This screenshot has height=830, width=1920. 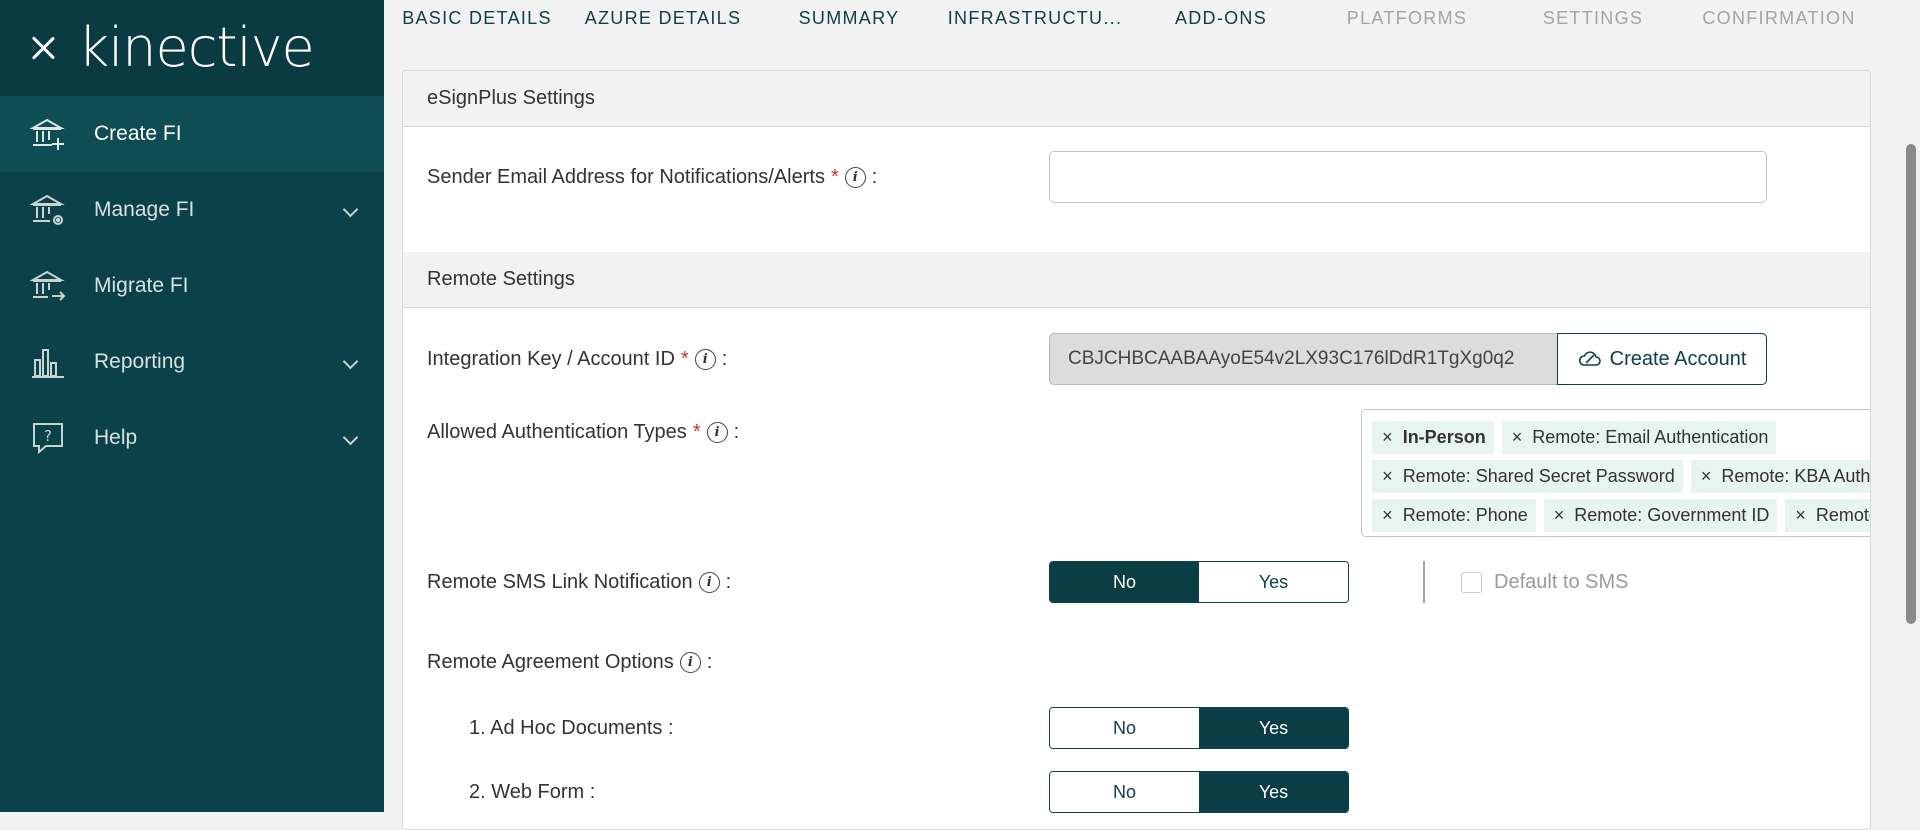 What do you see at coordinates (577, 358) in the screenshot?
I see `integration-key-label: Integration Key / Account ID * i :` at bounding box center [577, 358].